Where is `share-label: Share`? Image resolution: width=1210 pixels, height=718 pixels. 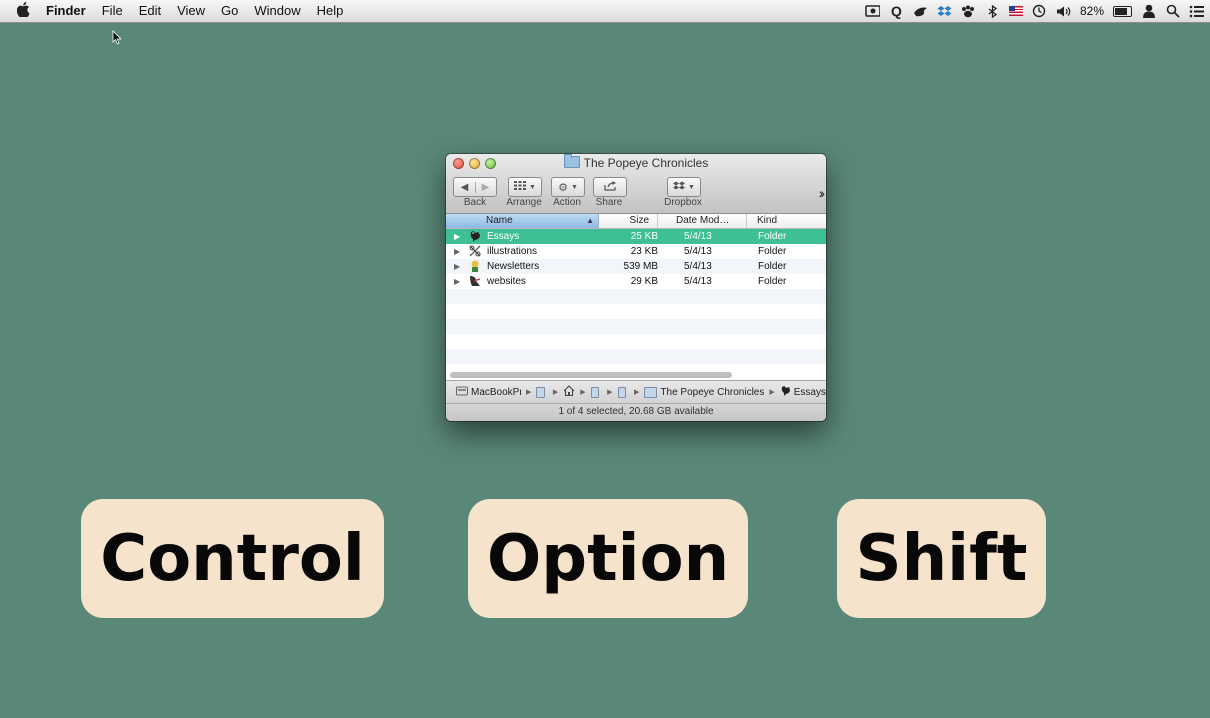
share-label: Share is located at coordinates (609, 202).